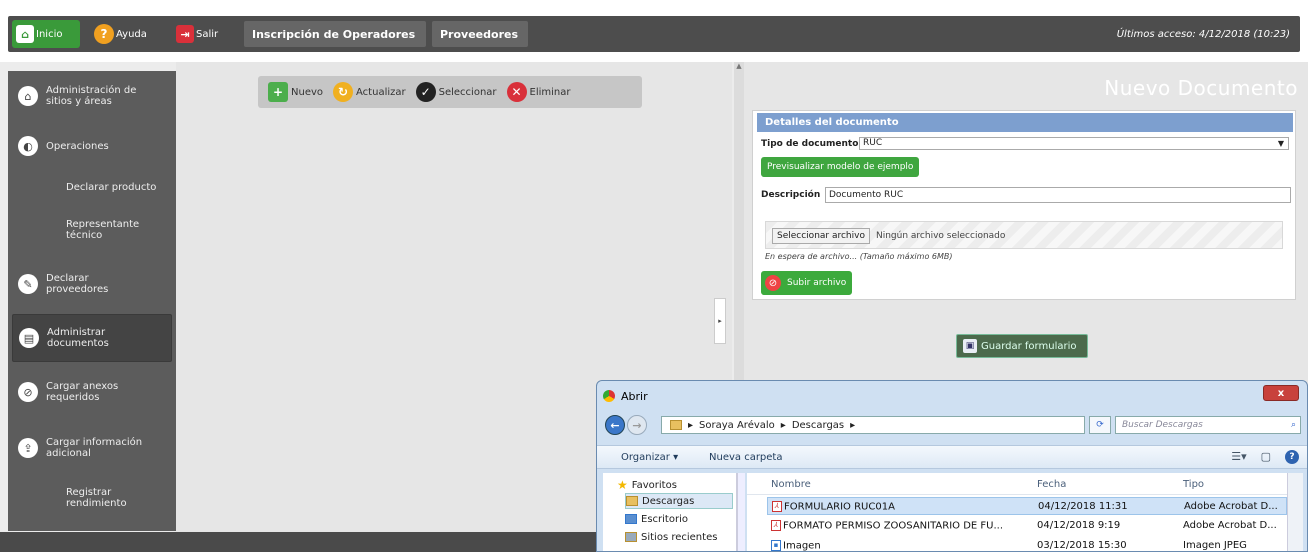 Image resolution: width=1308 pixels, height=552 pixels. Describe the element at coordinates (664, 519) in the screenshot. I see `nav-label: Escritorio` at that location.